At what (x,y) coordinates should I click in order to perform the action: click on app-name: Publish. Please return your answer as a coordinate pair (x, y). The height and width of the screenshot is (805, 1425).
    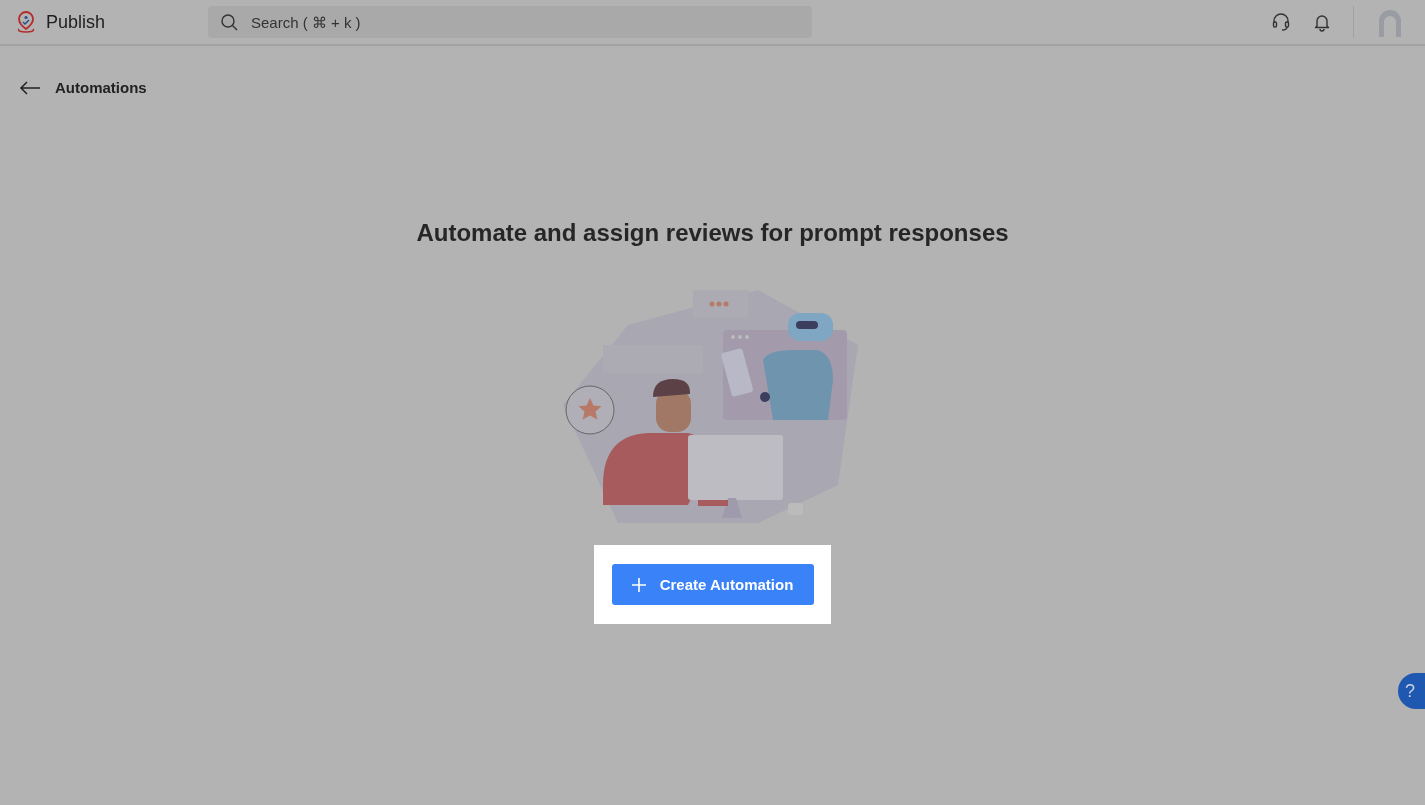
    Looking at the image, I should click on (76, 22).